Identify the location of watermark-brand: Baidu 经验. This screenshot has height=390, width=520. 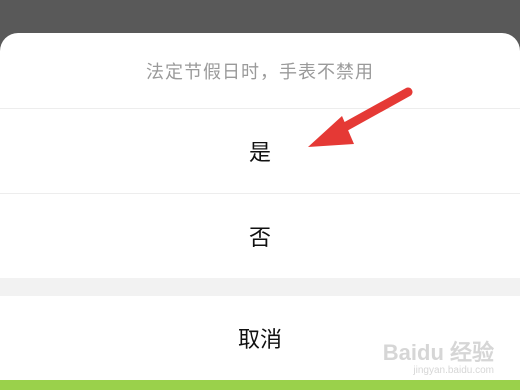
(438, 352).